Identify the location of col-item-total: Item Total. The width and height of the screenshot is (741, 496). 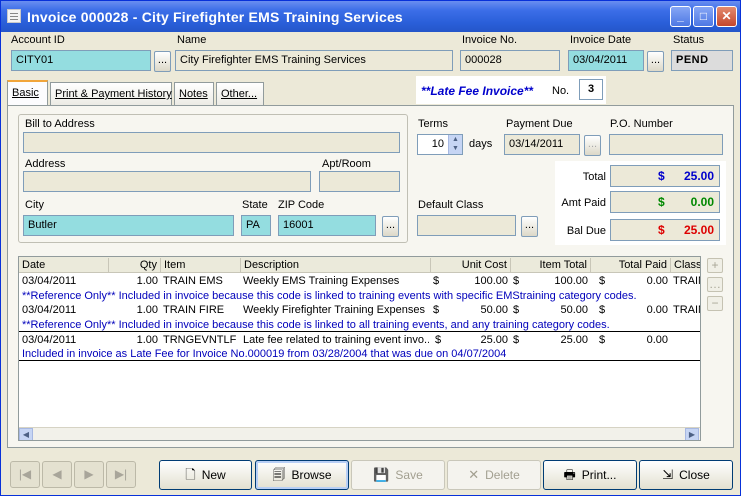
(551, 265).